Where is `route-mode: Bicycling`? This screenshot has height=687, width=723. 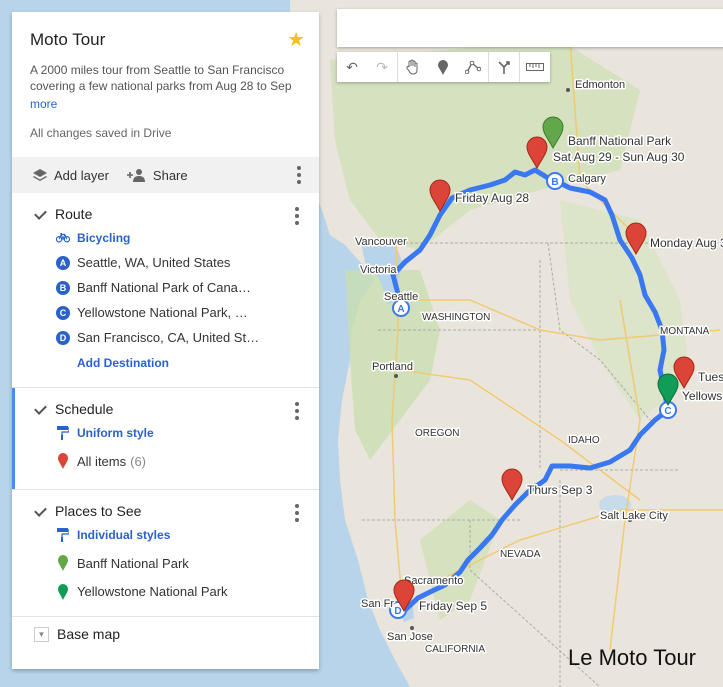
route-mode: Bicycling is located at coordinates (165, 237).